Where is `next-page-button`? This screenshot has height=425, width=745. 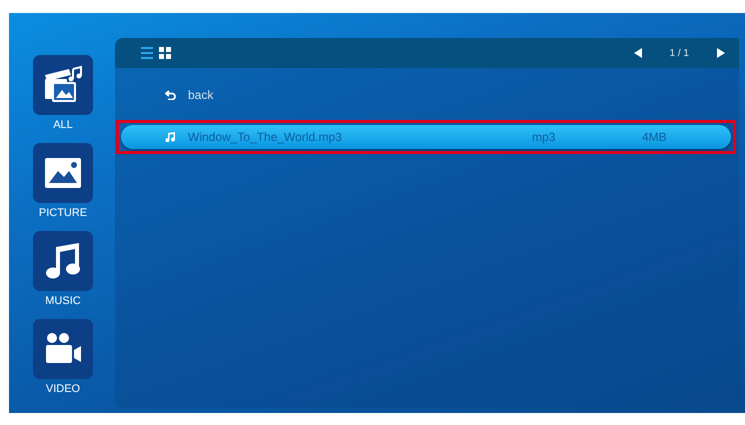 next-page-button is located at coordinates (721, 53).